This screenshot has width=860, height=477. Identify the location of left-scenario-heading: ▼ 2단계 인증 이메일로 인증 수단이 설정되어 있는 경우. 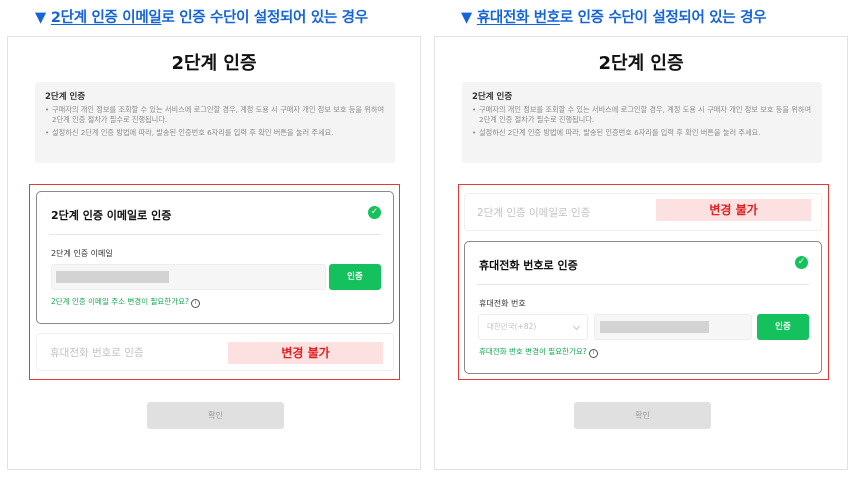
(201, 16).